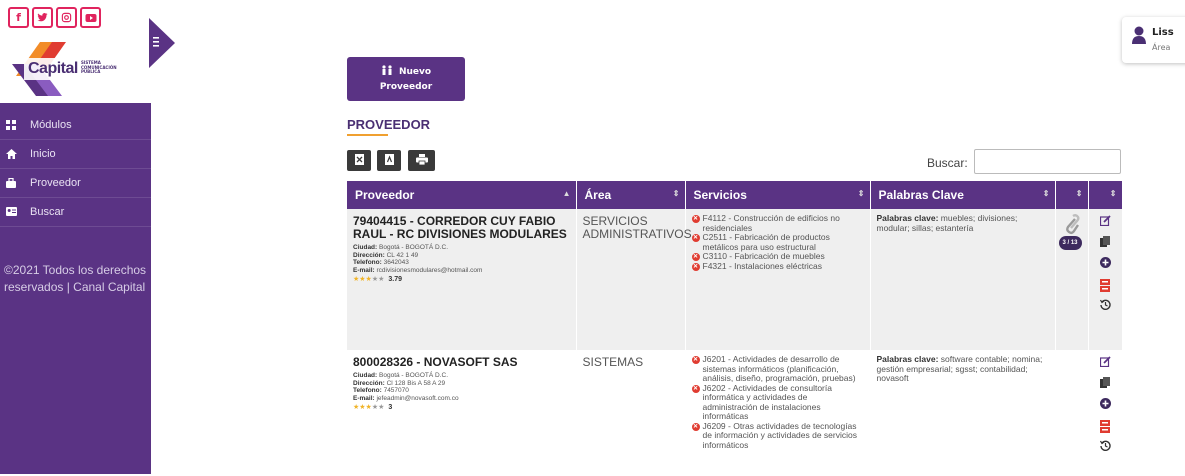  Describe the element at coordinates (462, 195) in the screenshot. I see `column-header-proveedor: Proveedor ▲` at that location.